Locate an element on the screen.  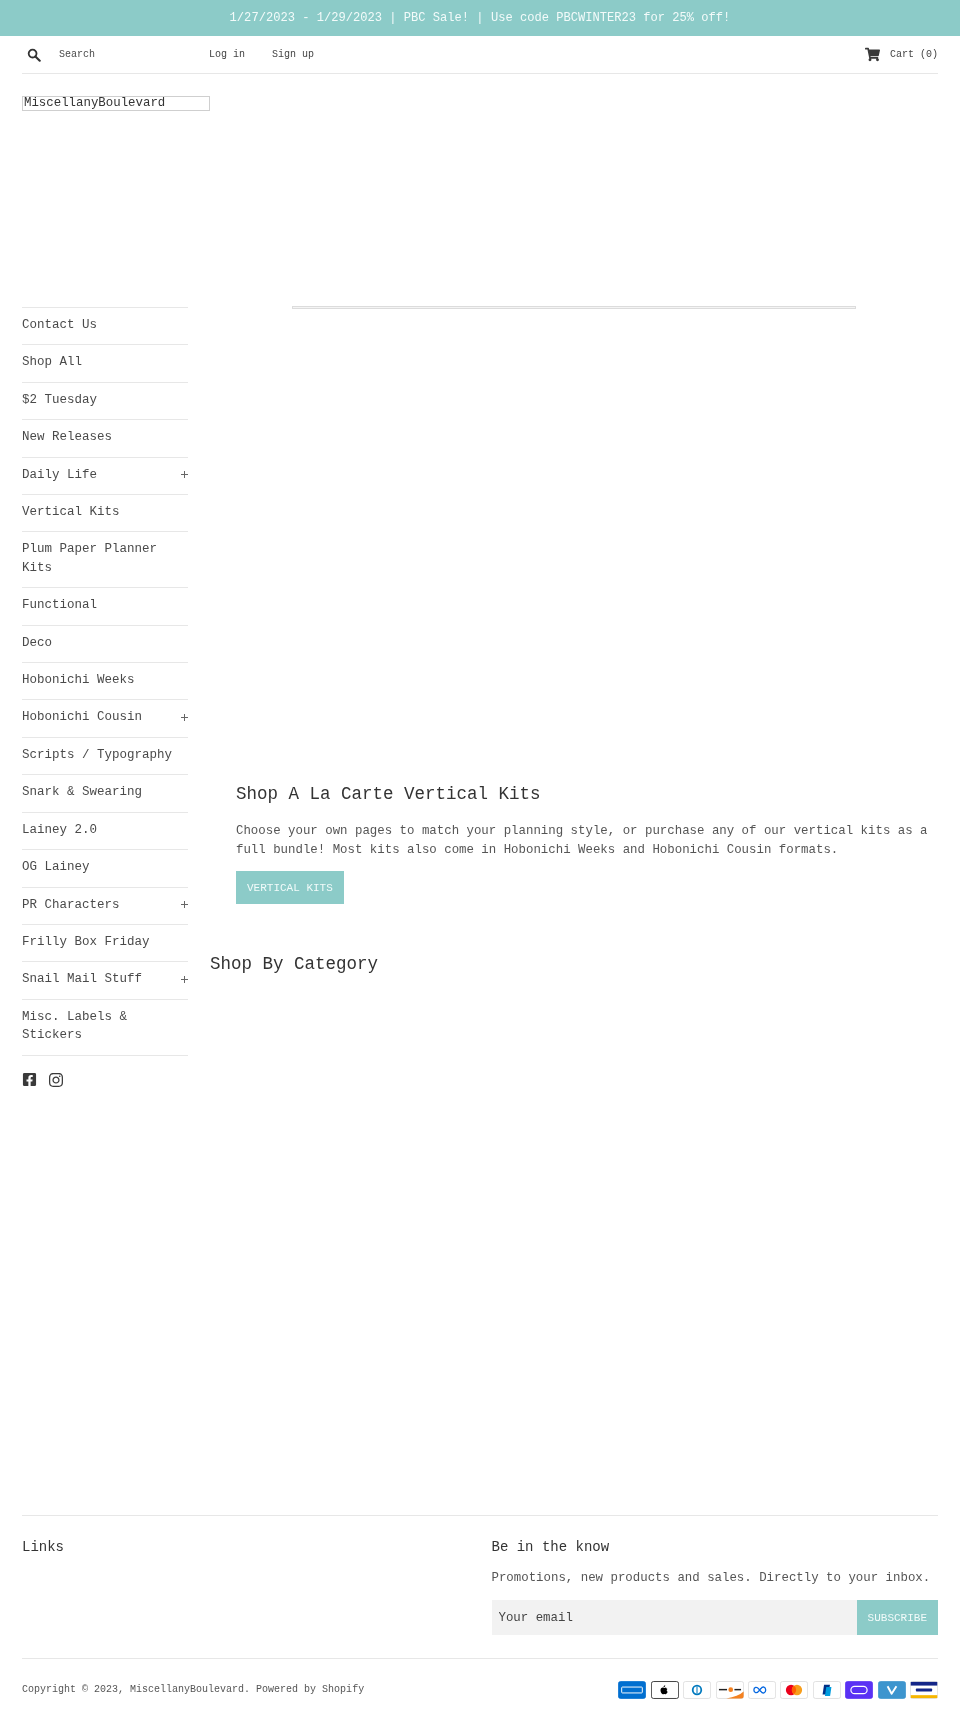
footer-heading: Links is located at coordinates (43, 1547).